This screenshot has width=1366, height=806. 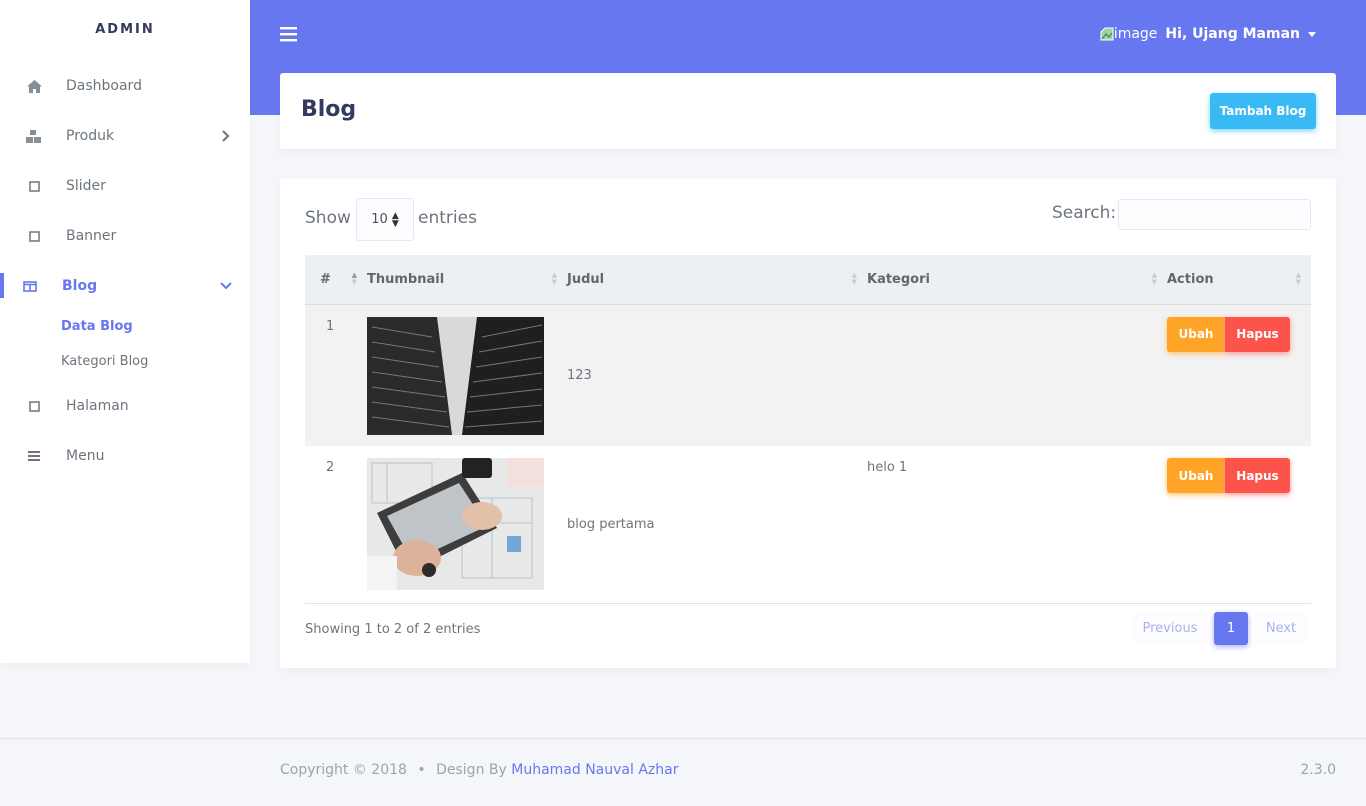 I want to click on show-label: Show, so click(x=328, y=218).